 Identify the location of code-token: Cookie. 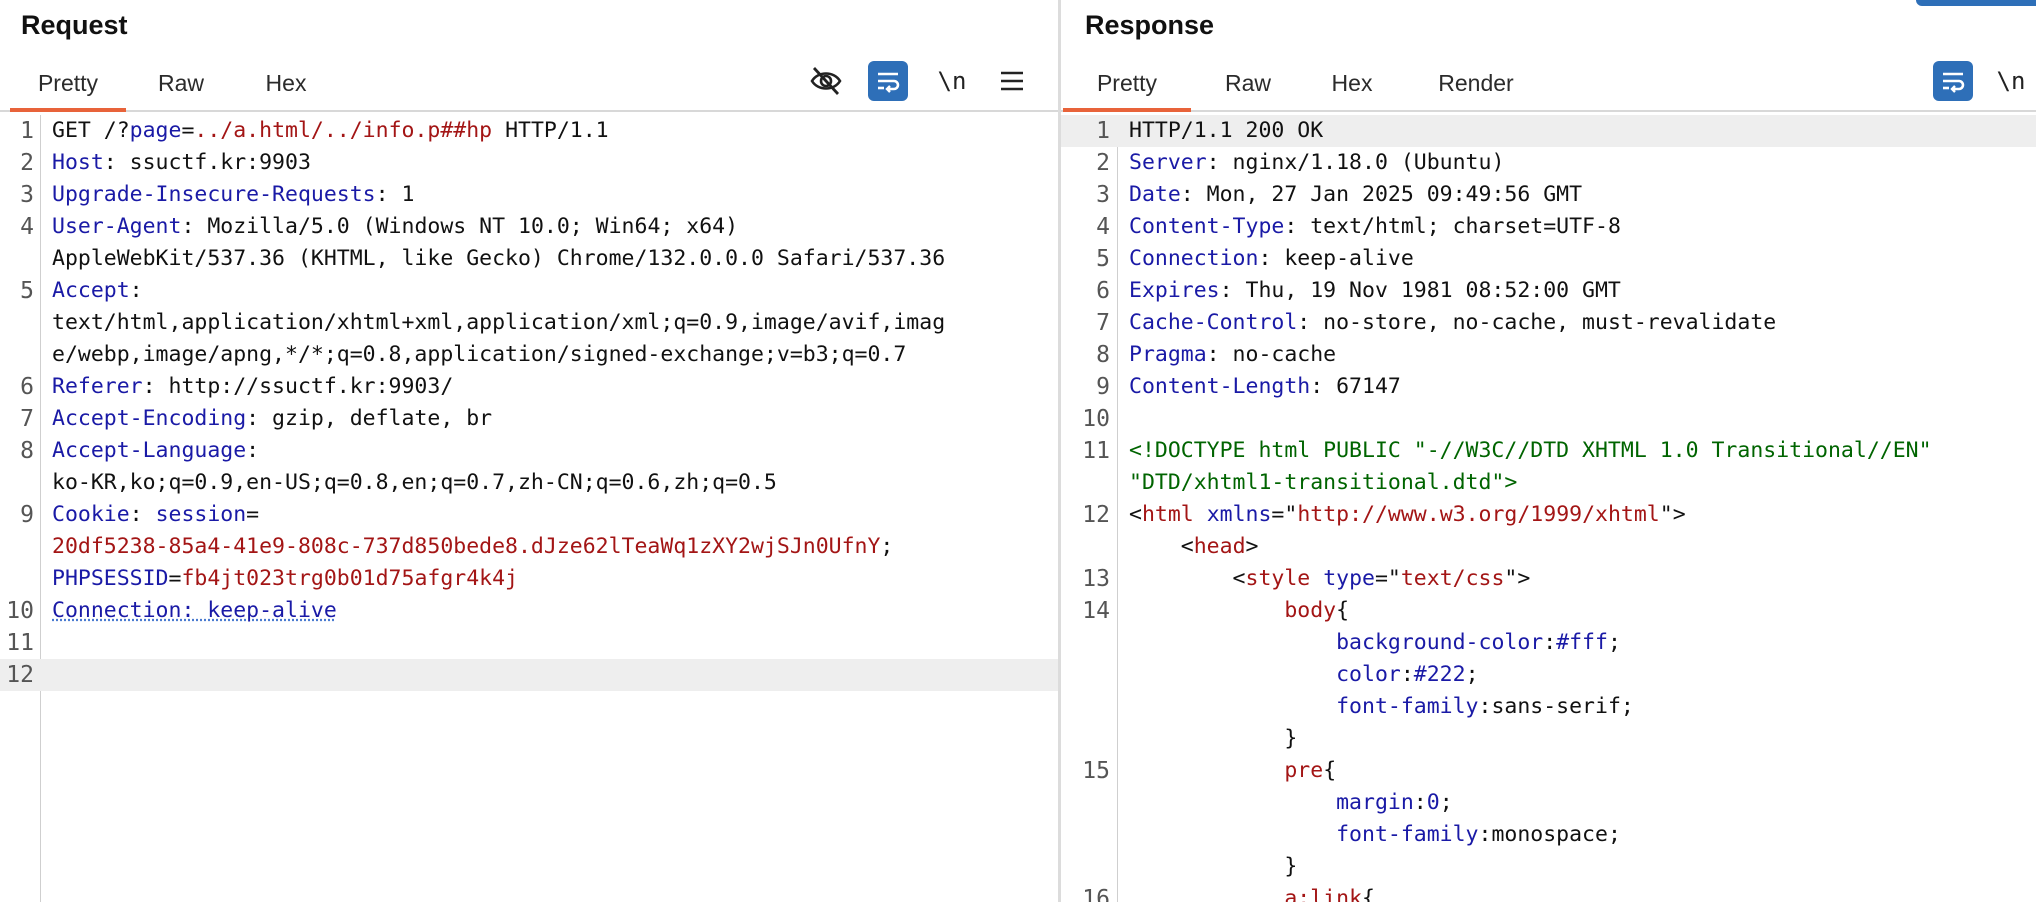
(91, 514).